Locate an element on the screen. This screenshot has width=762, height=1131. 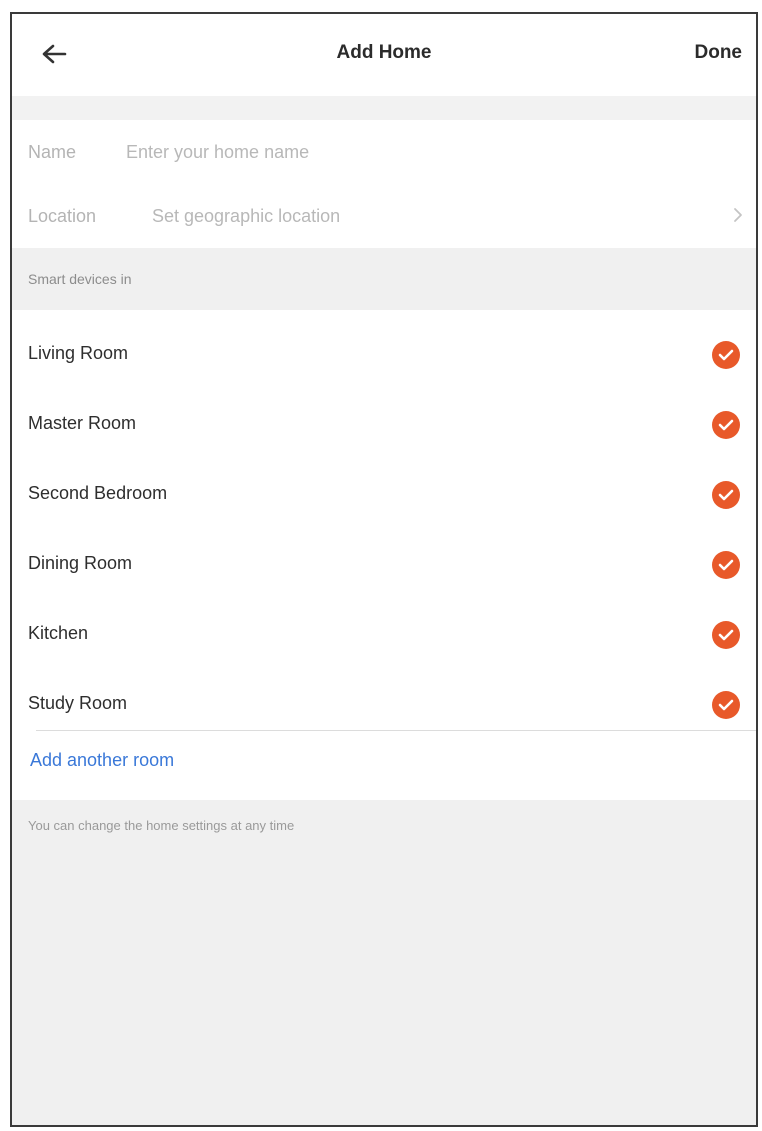
location-field: Set geographic location is located at coordinates (246, 216).